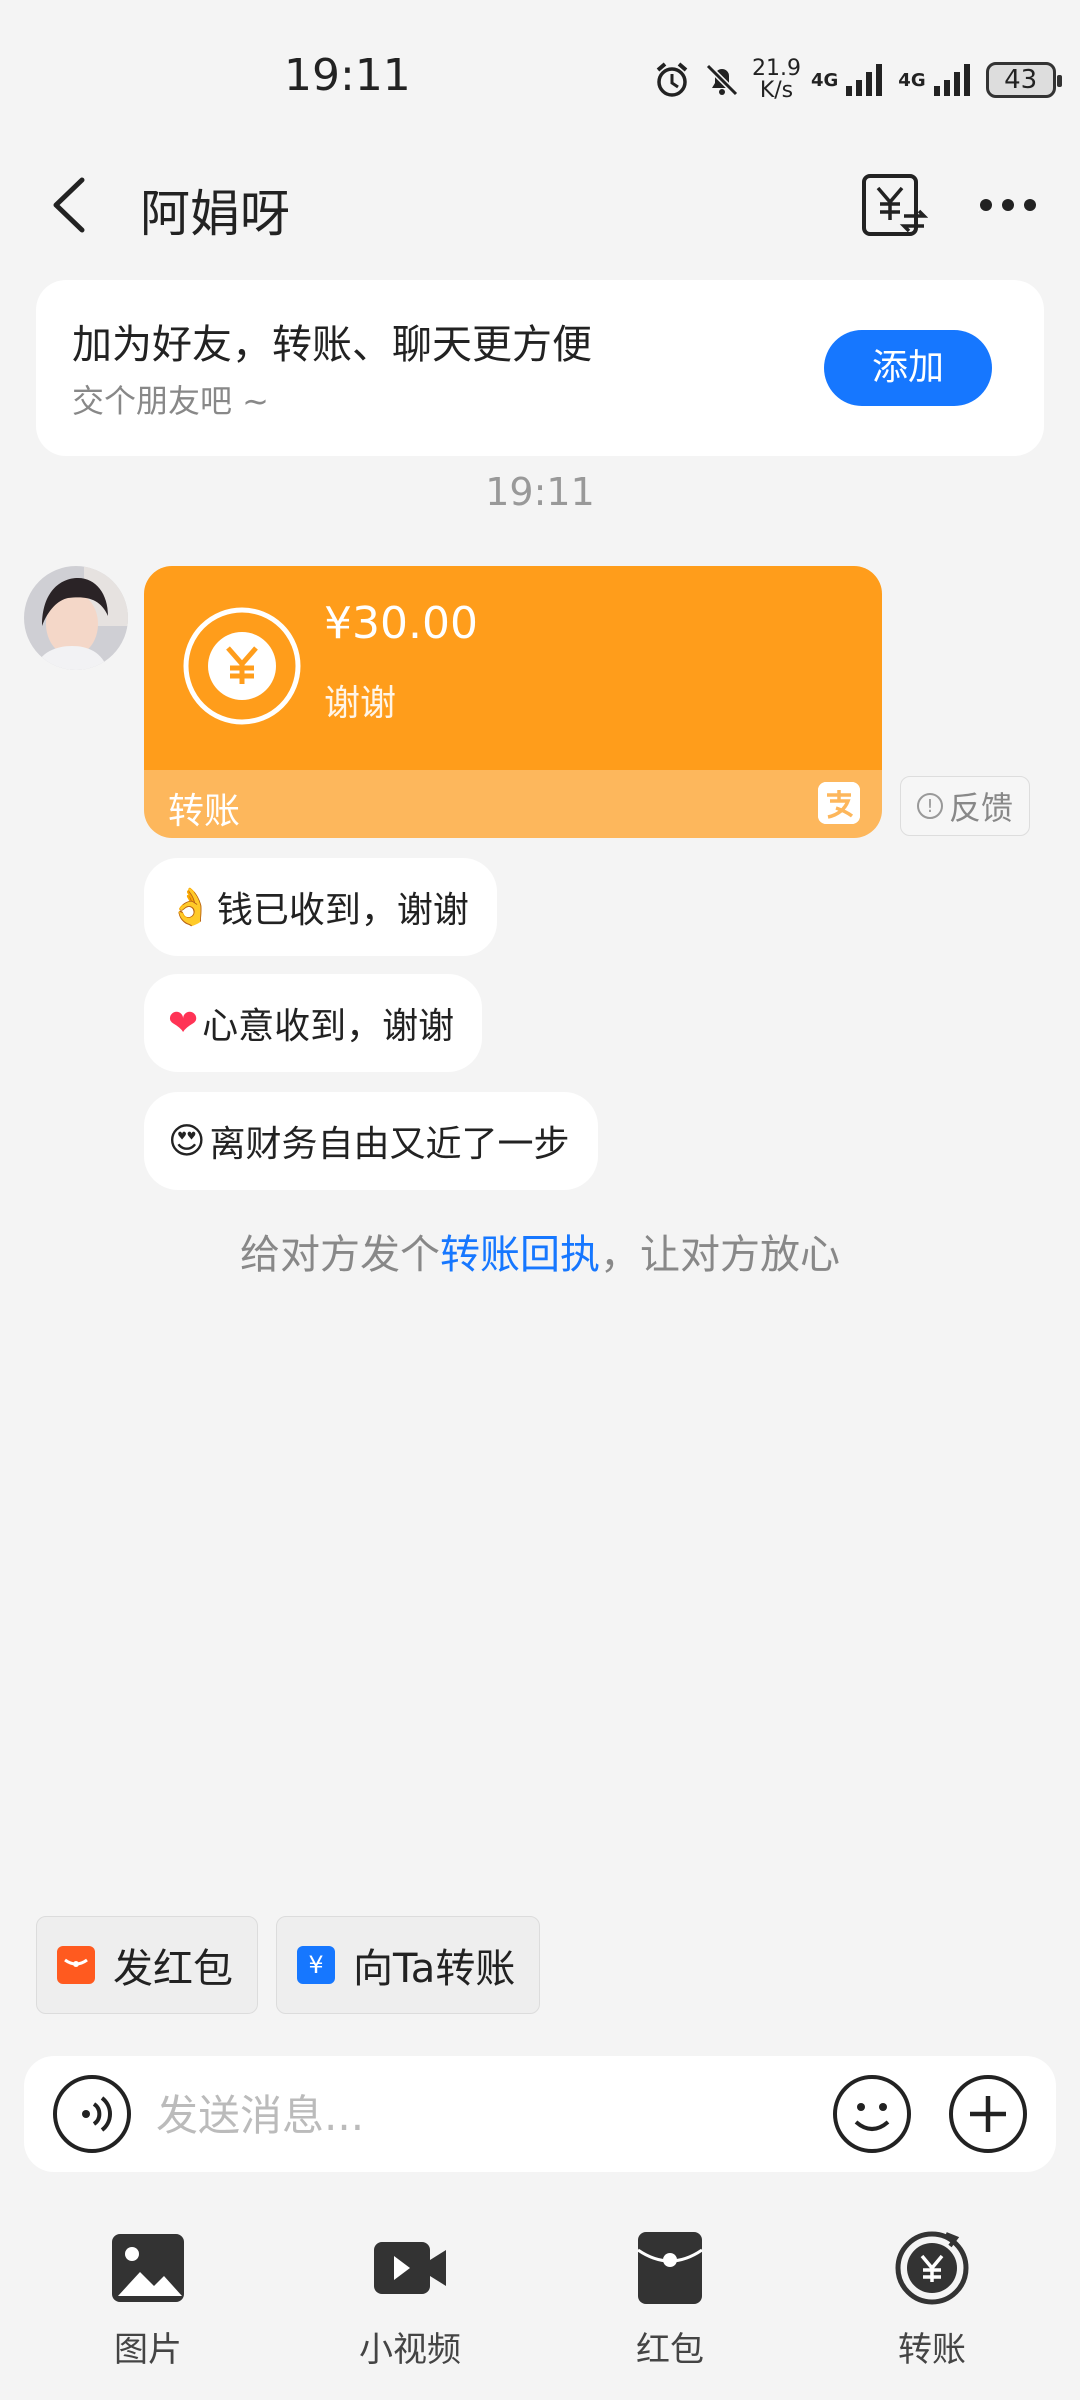 Image resolution: width=1080 pixels, height=2400 pixels. Describe the element at coordinates (148, 2268) in the screenshot. I see `image-icon` at that location.